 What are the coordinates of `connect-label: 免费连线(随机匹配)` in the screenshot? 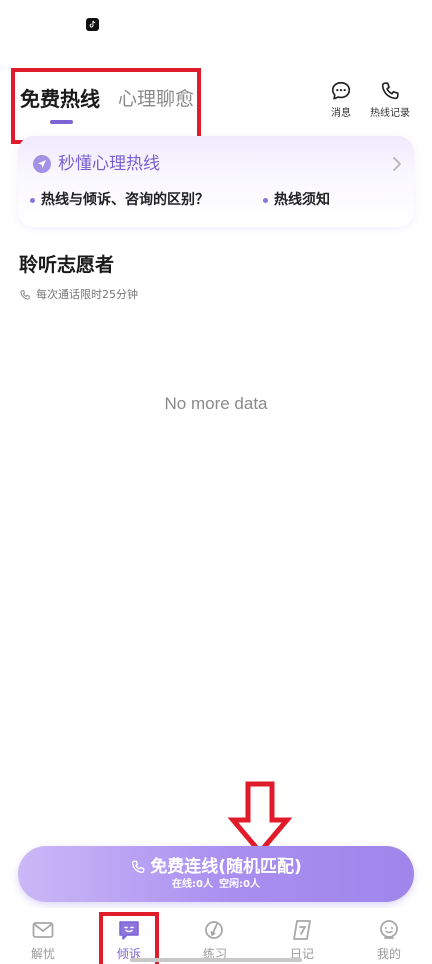 It's located at (226, 867).